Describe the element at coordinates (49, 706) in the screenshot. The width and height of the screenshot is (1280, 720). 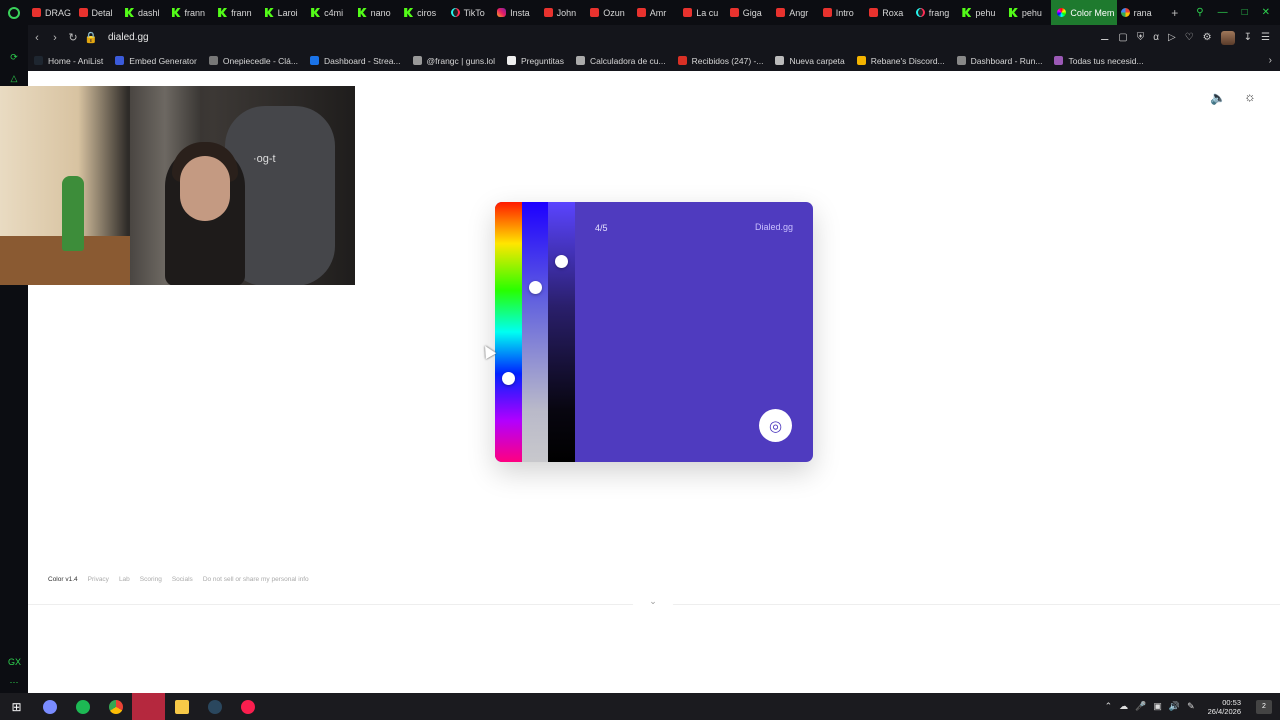
I see `taskbar-app-opera` at that location.